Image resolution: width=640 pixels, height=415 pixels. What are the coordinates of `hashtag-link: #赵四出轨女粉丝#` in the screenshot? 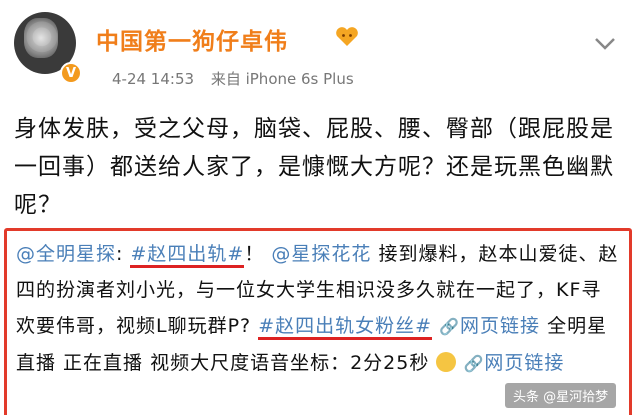 It's located at (345, 327).